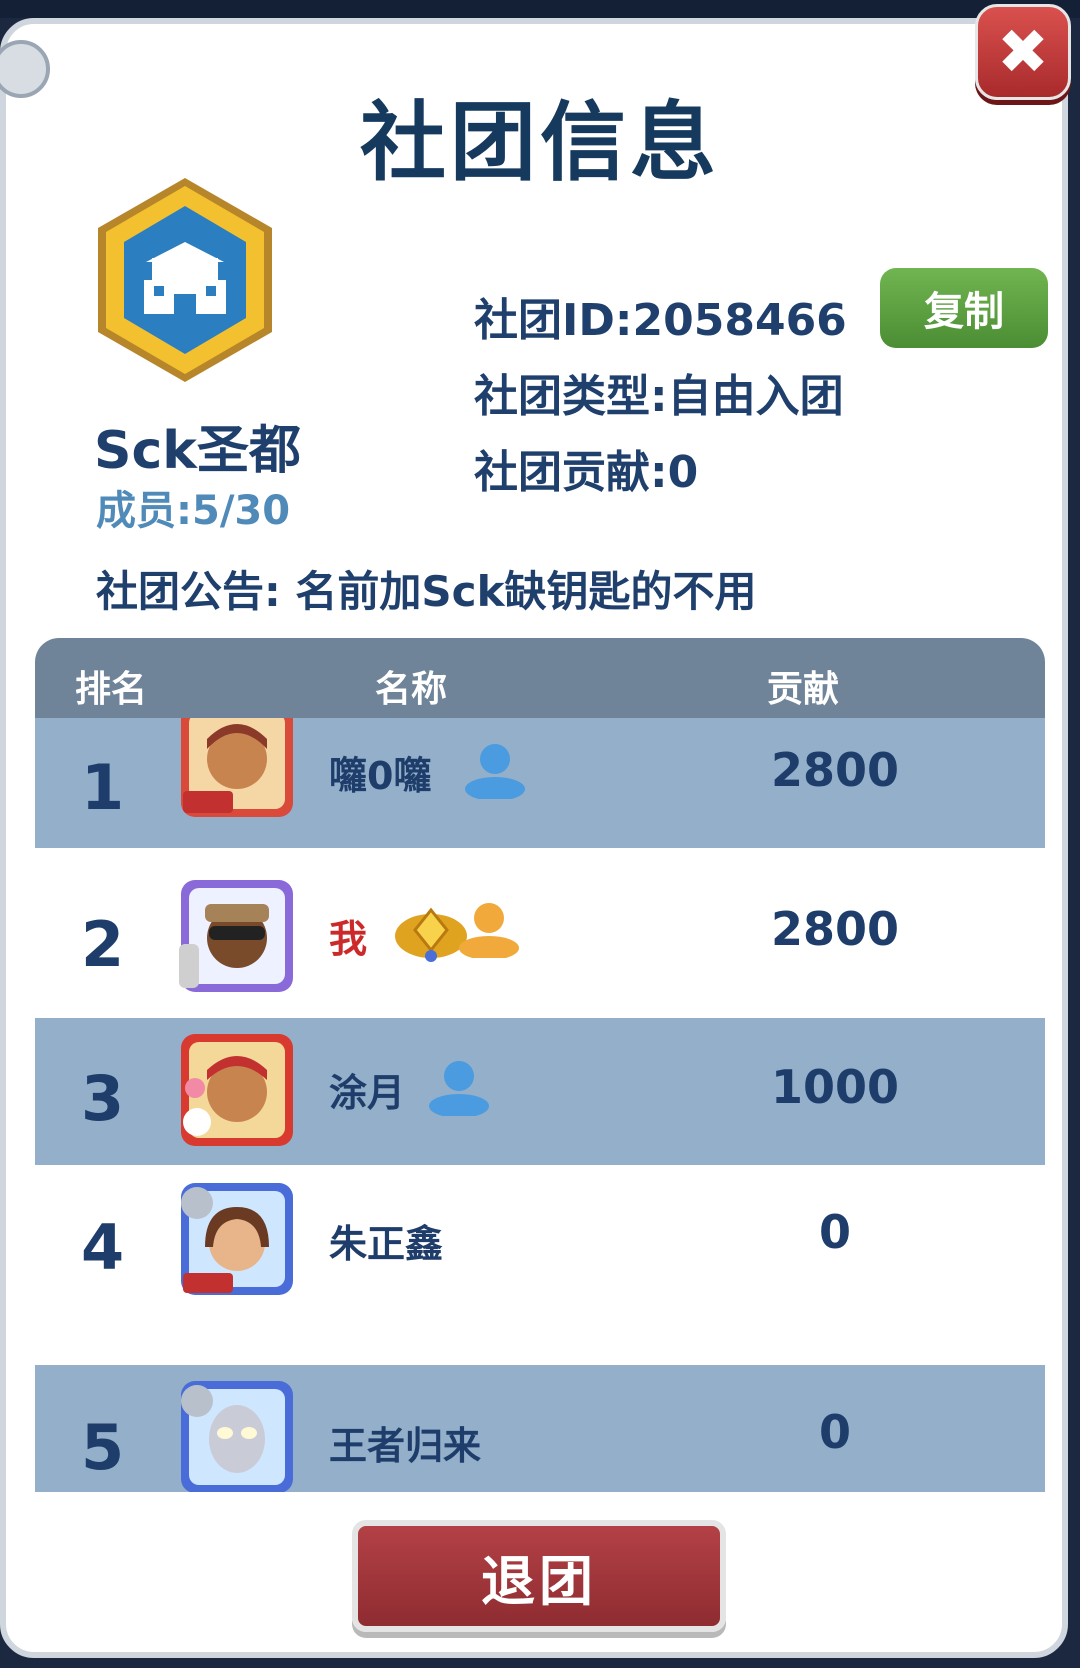 This screenshot has height=1668, width=1080. I want to click on member-name: 涂月, so click(367, 1093).